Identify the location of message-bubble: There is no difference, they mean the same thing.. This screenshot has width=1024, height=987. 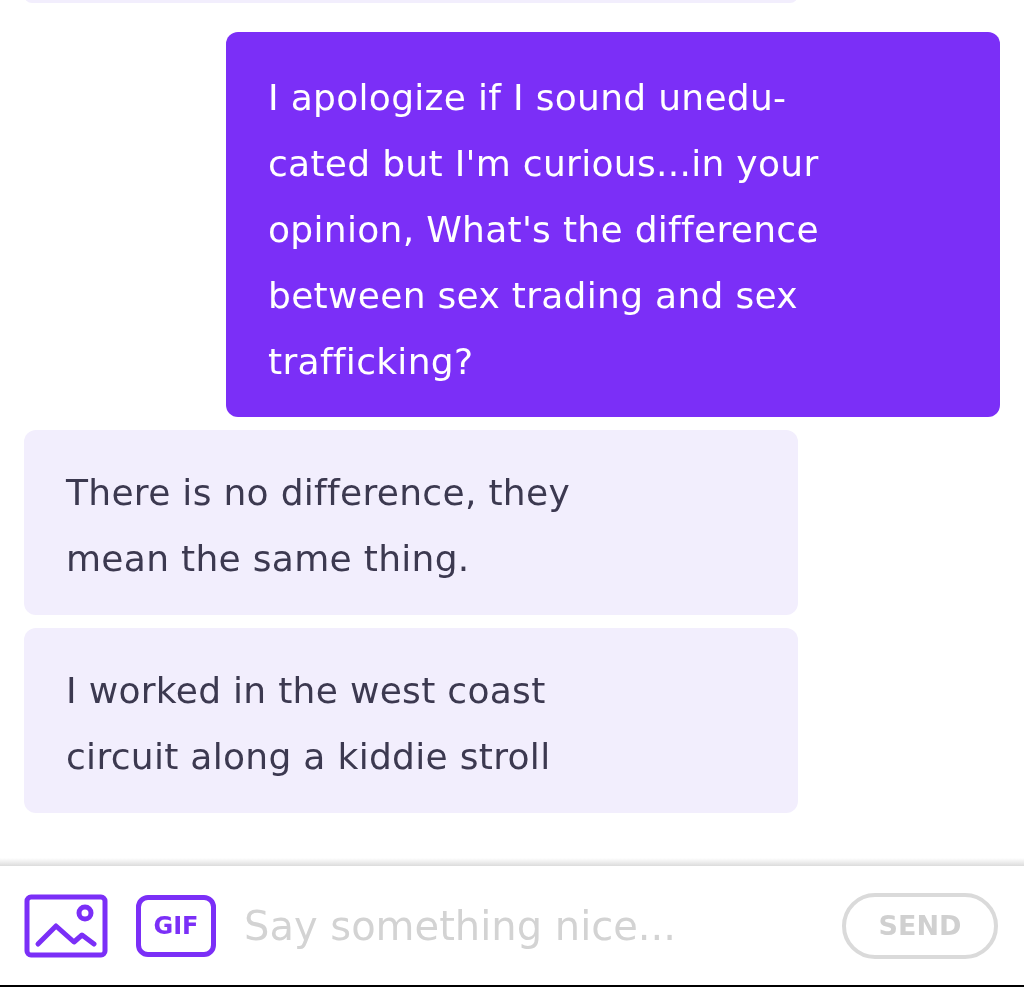
(411, 522).